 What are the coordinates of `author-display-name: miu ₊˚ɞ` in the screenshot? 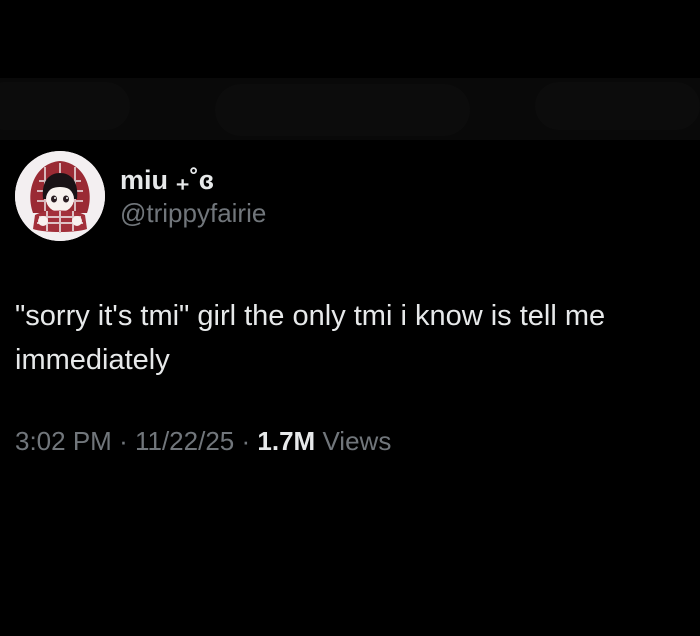 It's located at (193, 180).